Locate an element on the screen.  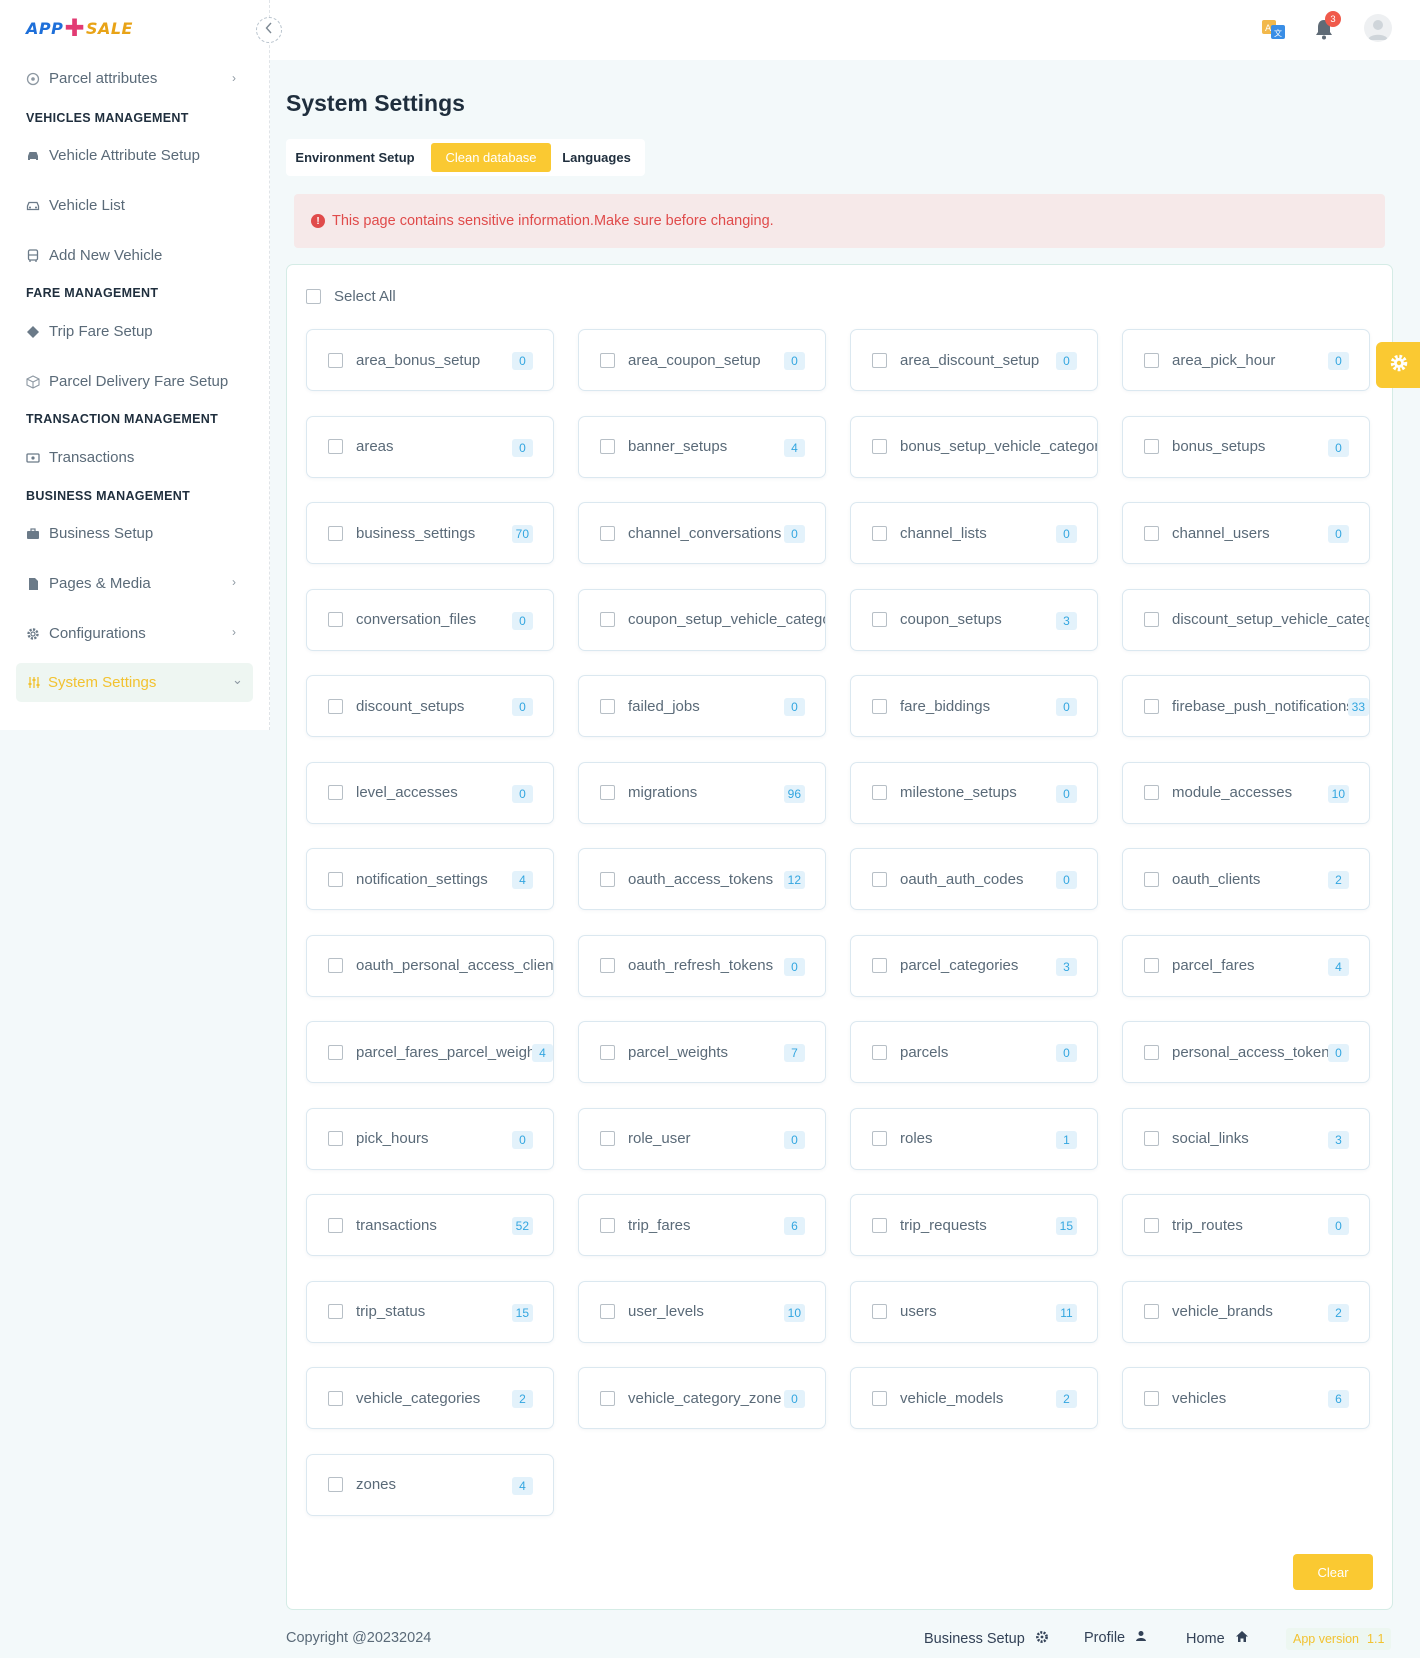
table-item: level_accesses 0 is located at coordinates (430, 792).